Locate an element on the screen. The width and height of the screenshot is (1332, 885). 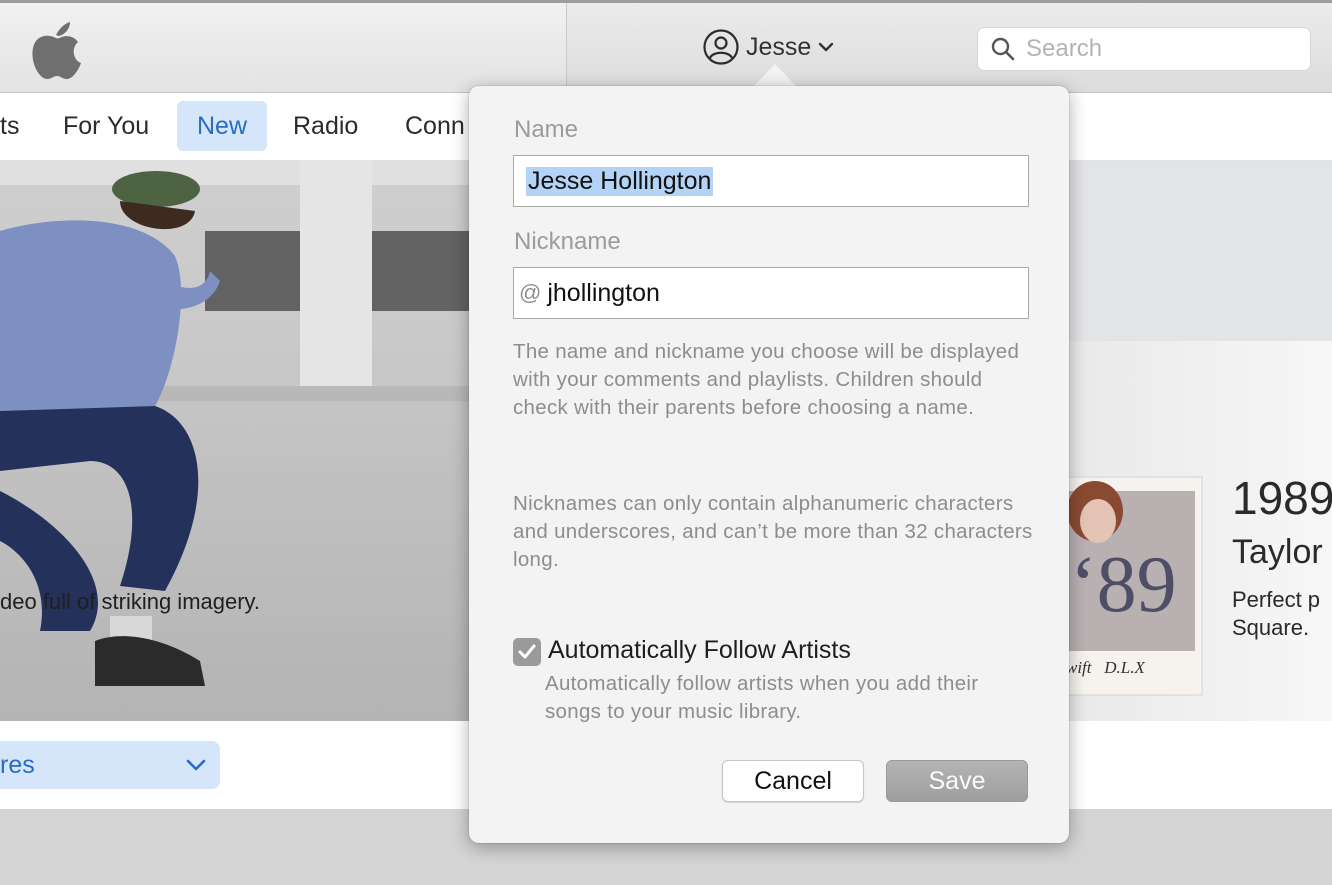
search-box is located at coordinates (1144, 49).